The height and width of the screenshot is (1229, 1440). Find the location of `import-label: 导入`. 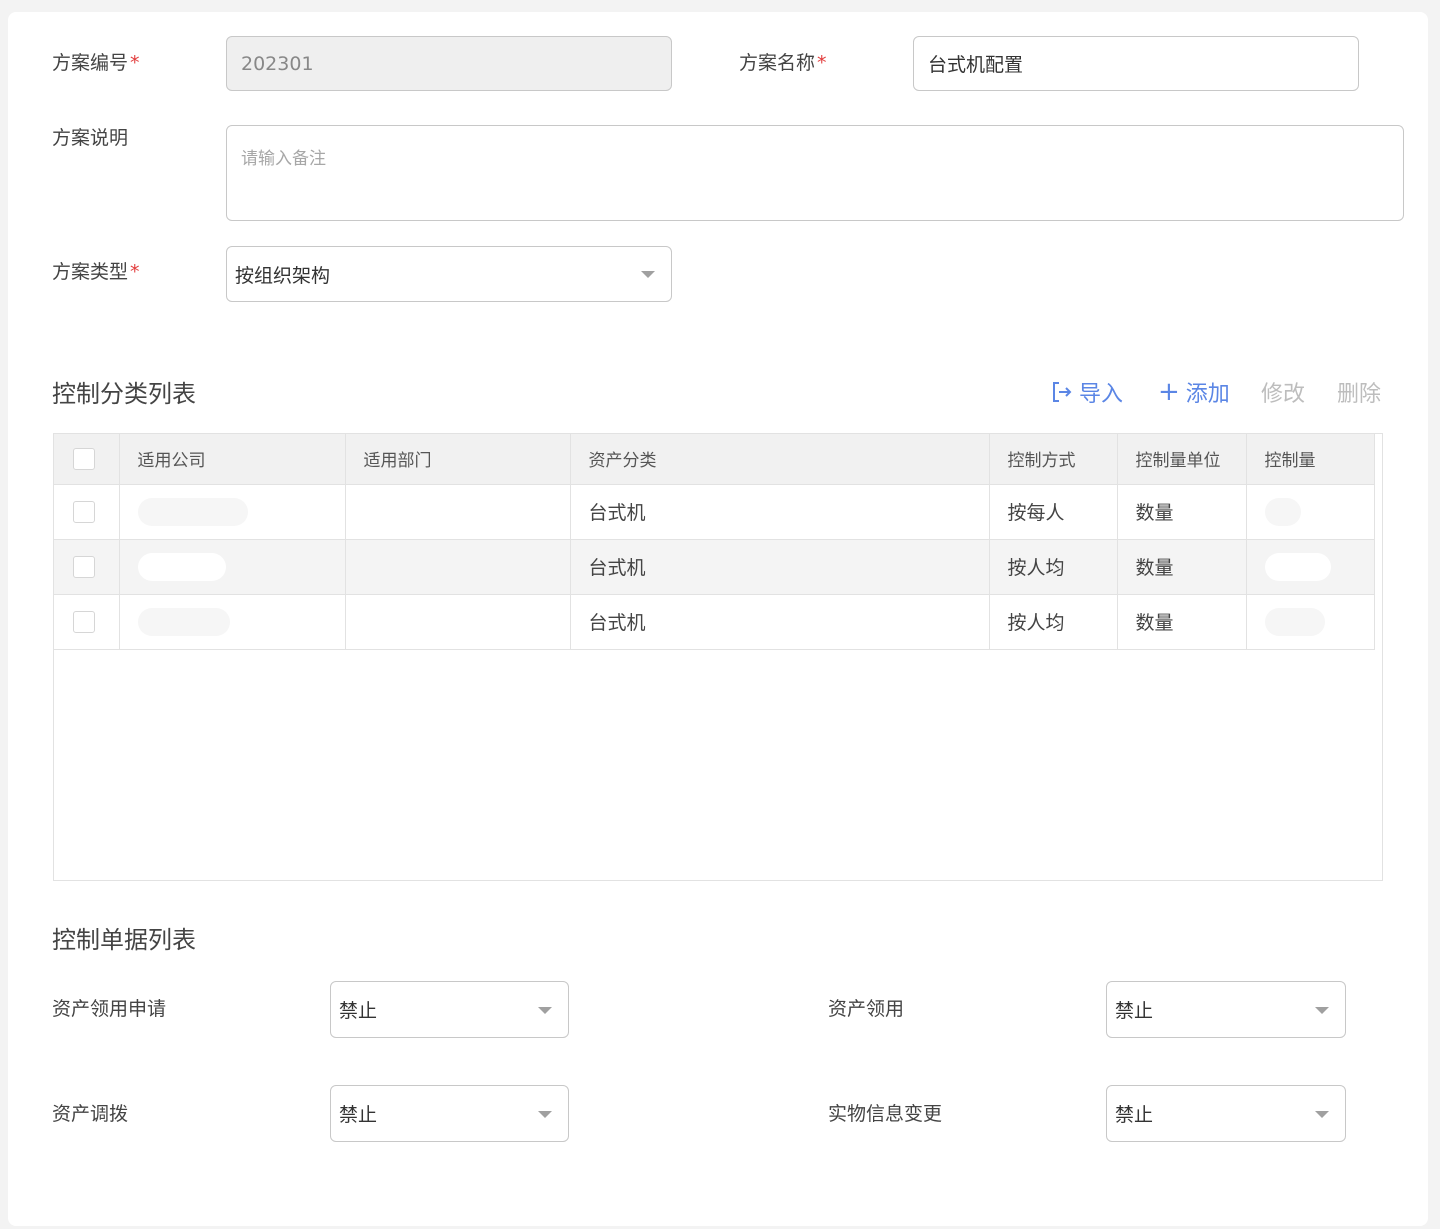

import-label: 导入 is located at coordinates (1101, 394).